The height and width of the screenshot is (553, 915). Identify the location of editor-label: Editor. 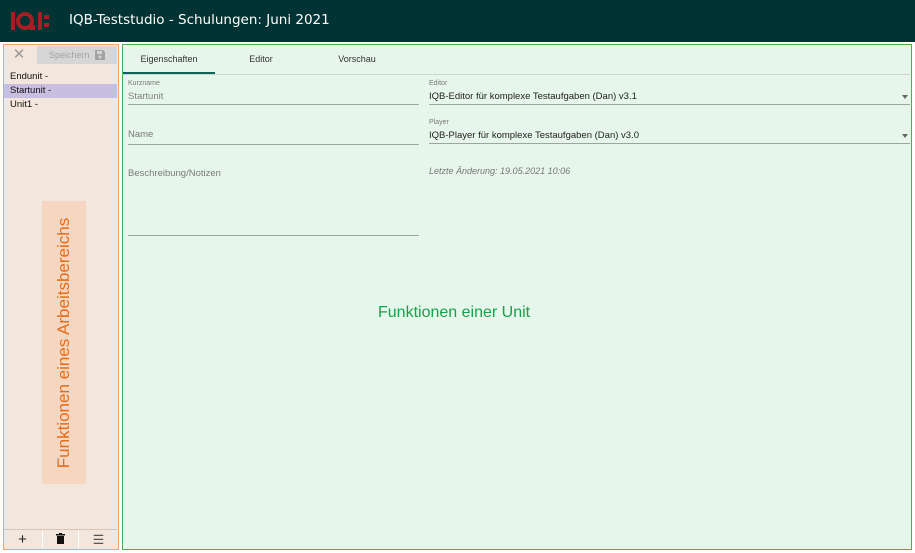
(438, 83).